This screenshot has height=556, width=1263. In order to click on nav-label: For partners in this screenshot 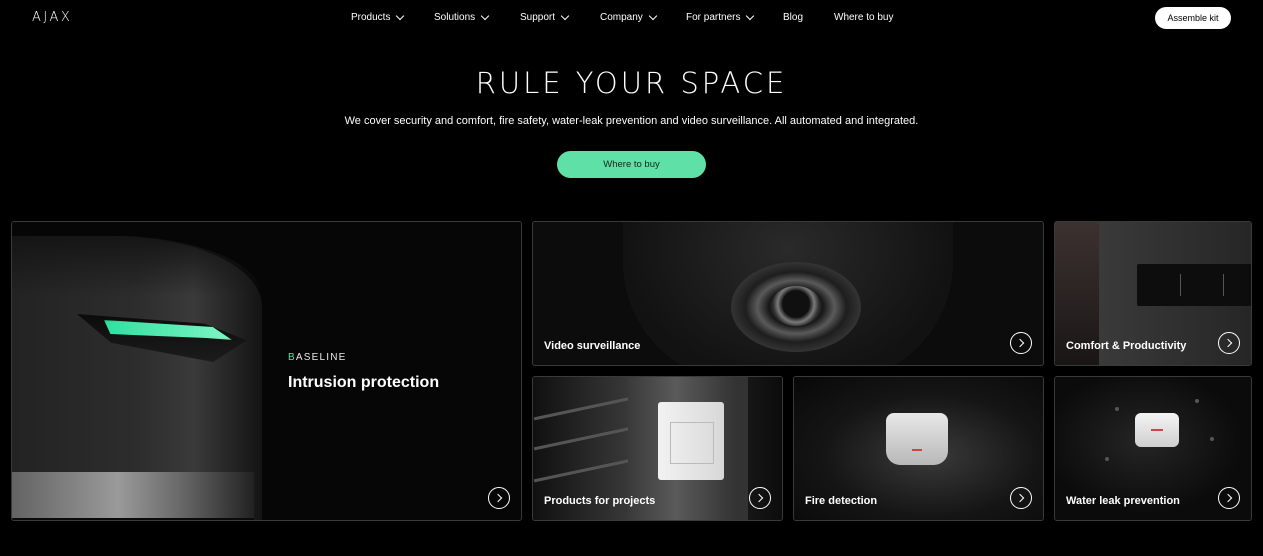, I will do `click(713, 17)`.